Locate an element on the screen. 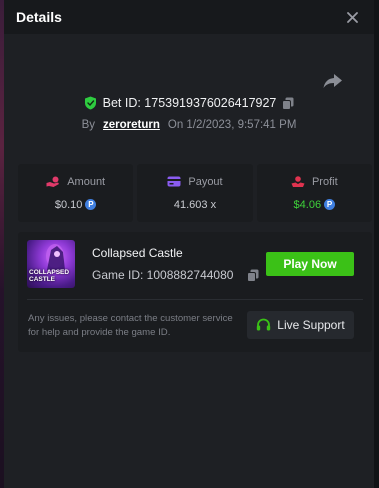 Image resolution: width=379 pixels, height=488 pixels. copy-bet-id-icon is located at coordinates (288, 103).